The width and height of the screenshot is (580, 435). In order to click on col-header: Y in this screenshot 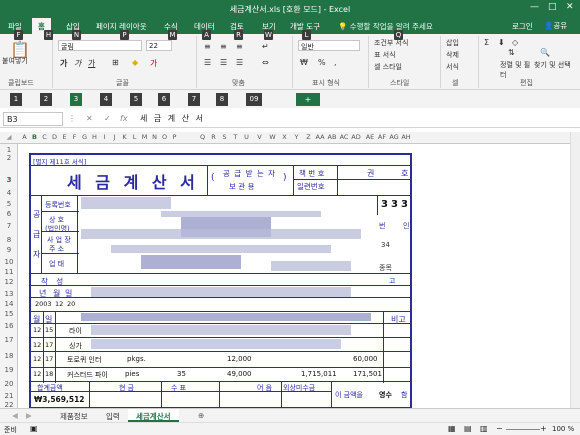, I will do `click(296, 137)`.